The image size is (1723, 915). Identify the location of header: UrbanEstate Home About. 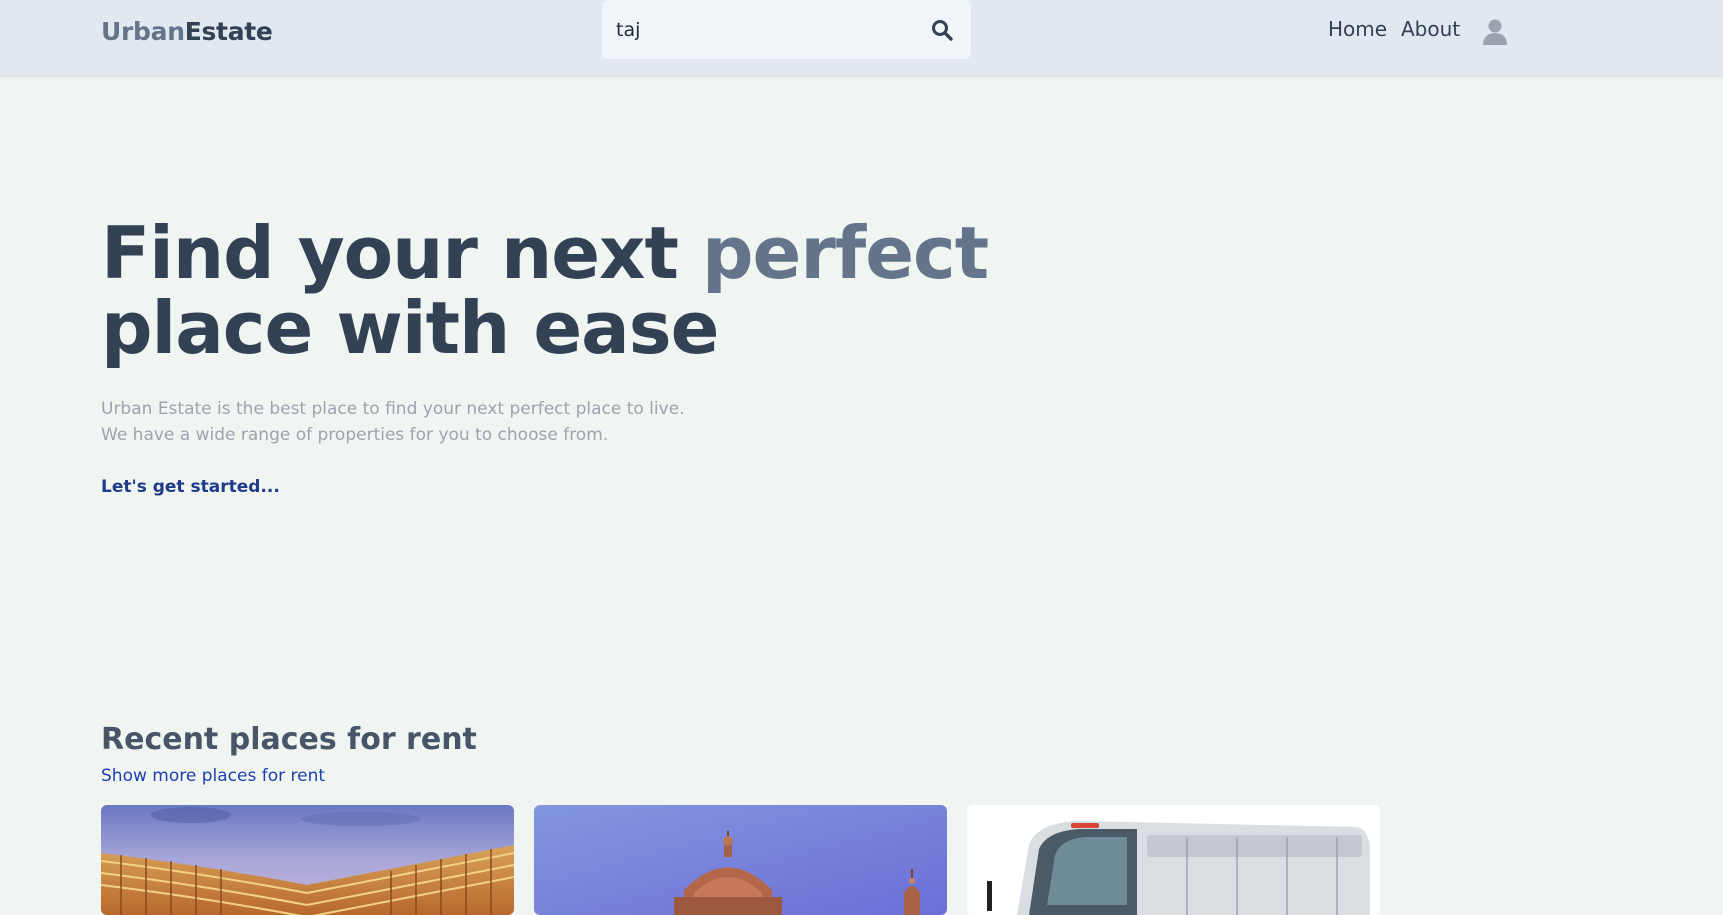
(861, 37).